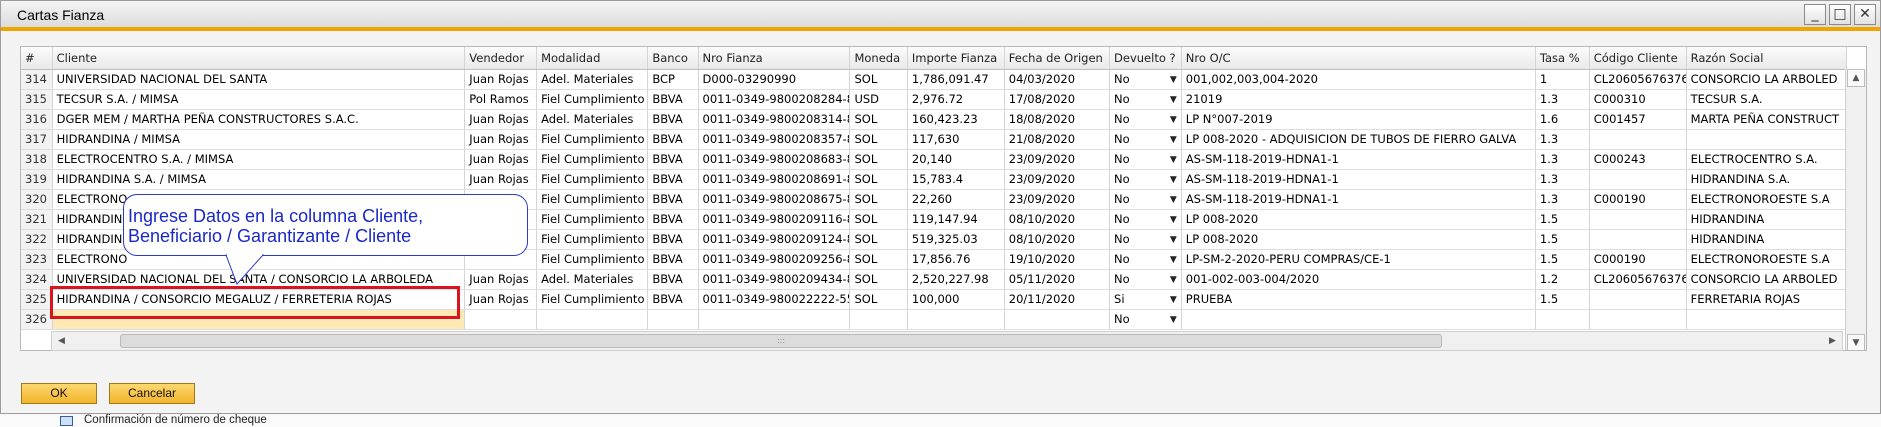 The height and width of the screenshot is (427, 1881). What do you see at coordinates (1815, 14) in the screenshot?
I see `minimize-button: _` at bounding box center [1815, 14].